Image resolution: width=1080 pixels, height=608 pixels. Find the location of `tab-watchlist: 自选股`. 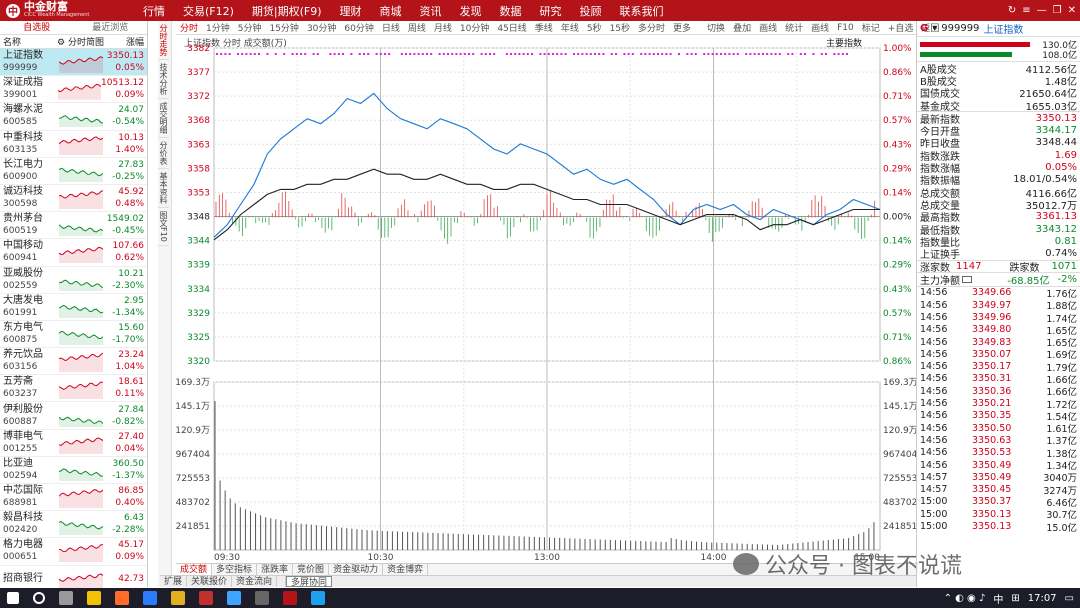

tab-watchlist: 自选股 is located at coordinates (37, 27).